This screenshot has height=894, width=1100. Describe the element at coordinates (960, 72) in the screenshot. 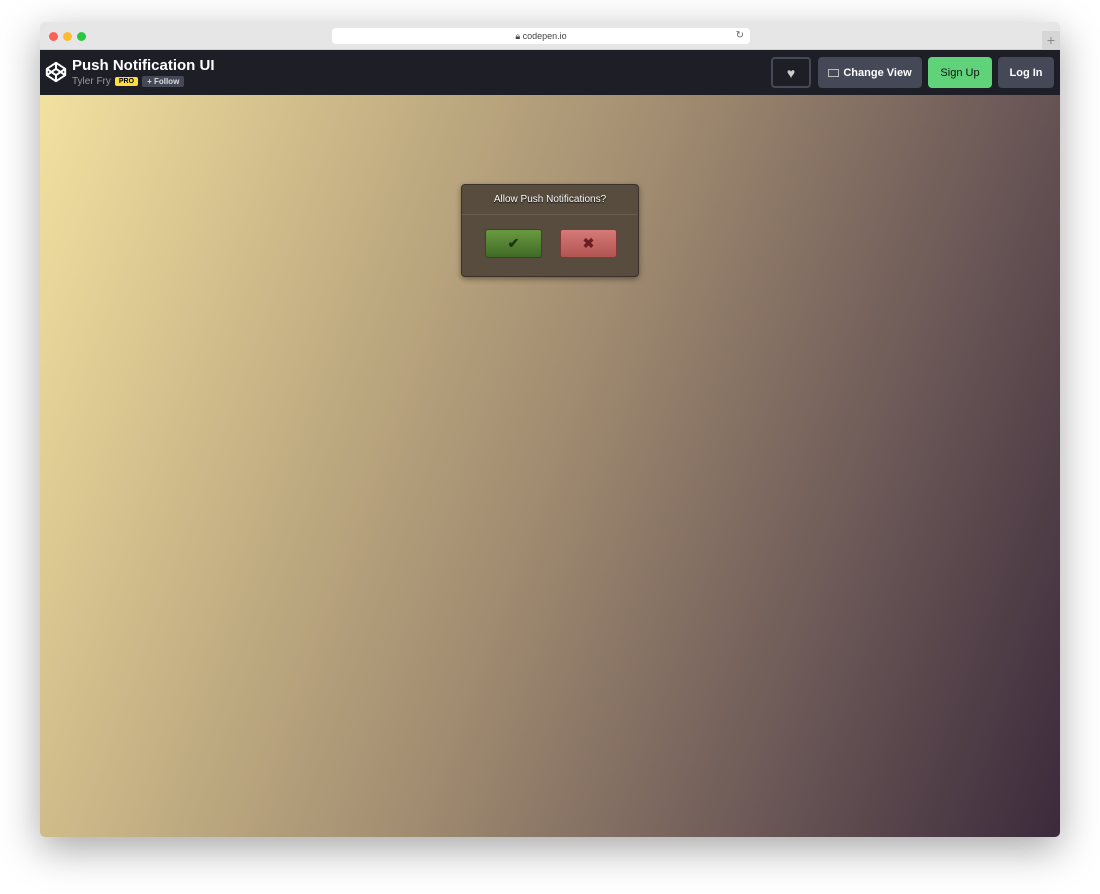

I see `sign-up-button: Sign Up` at that location.